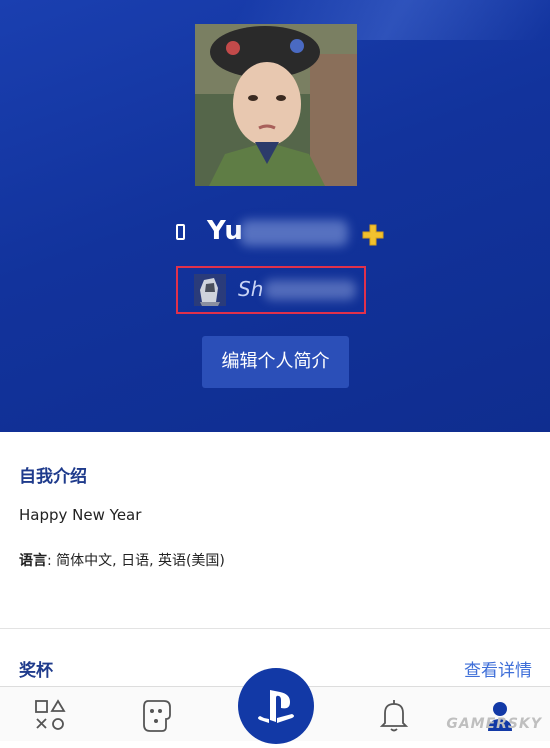 The height and width of the screenshot is (748, 550). What do you see at coordinates (140, 561) in the screenshot?
I see `language-list: 简体中文, 日语, 英语(美国)` at bounding box center [140, 561].